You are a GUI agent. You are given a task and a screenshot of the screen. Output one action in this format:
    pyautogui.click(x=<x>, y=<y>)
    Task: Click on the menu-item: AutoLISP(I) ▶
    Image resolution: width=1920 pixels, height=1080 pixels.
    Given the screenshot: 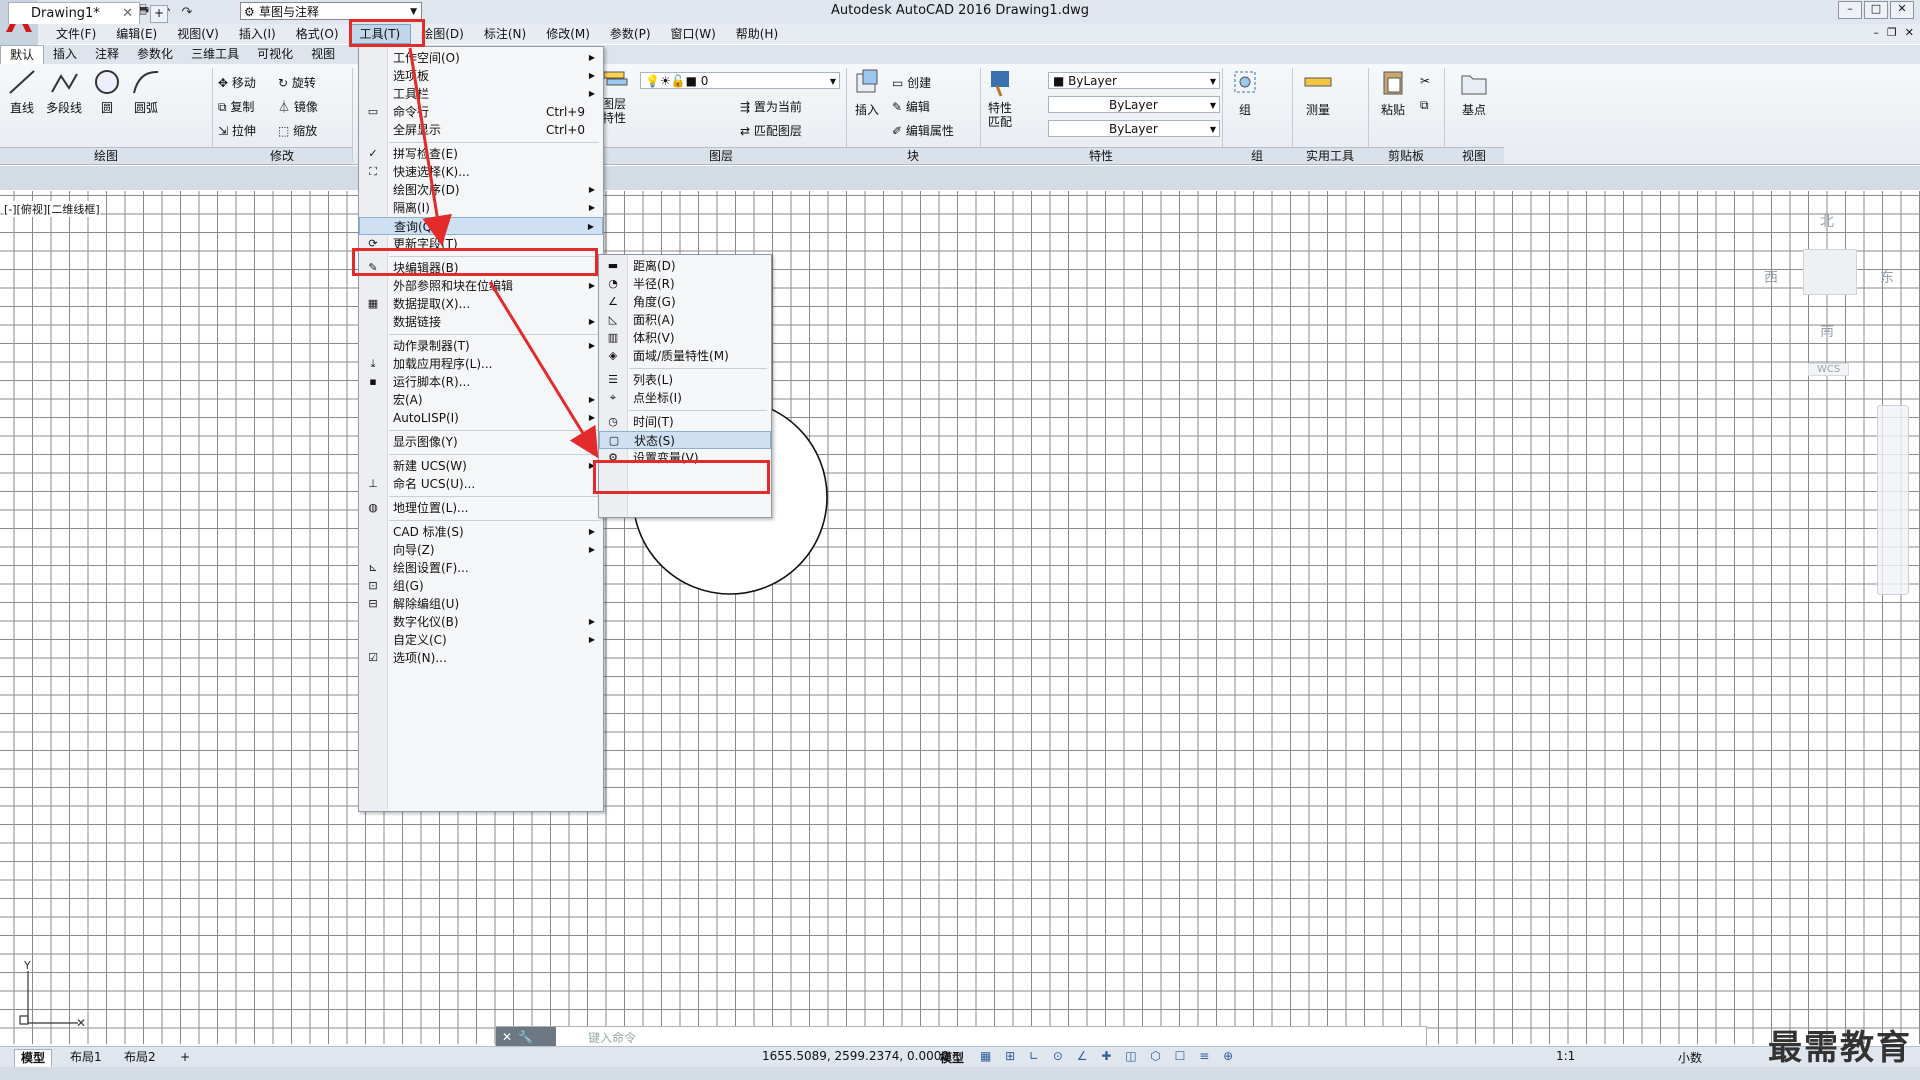 What is the action you would take?
    pyautogui.click(x=481, y=418)
    